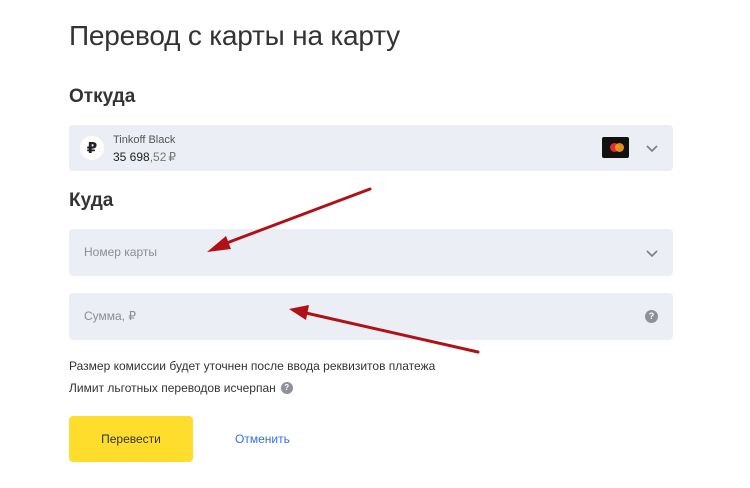 The image size is (750, 488). What do you see at coordinates (234, 35) in the screenshot?
I see `page-title: Перевод с карты на карту` at bounding box center [234, 35].